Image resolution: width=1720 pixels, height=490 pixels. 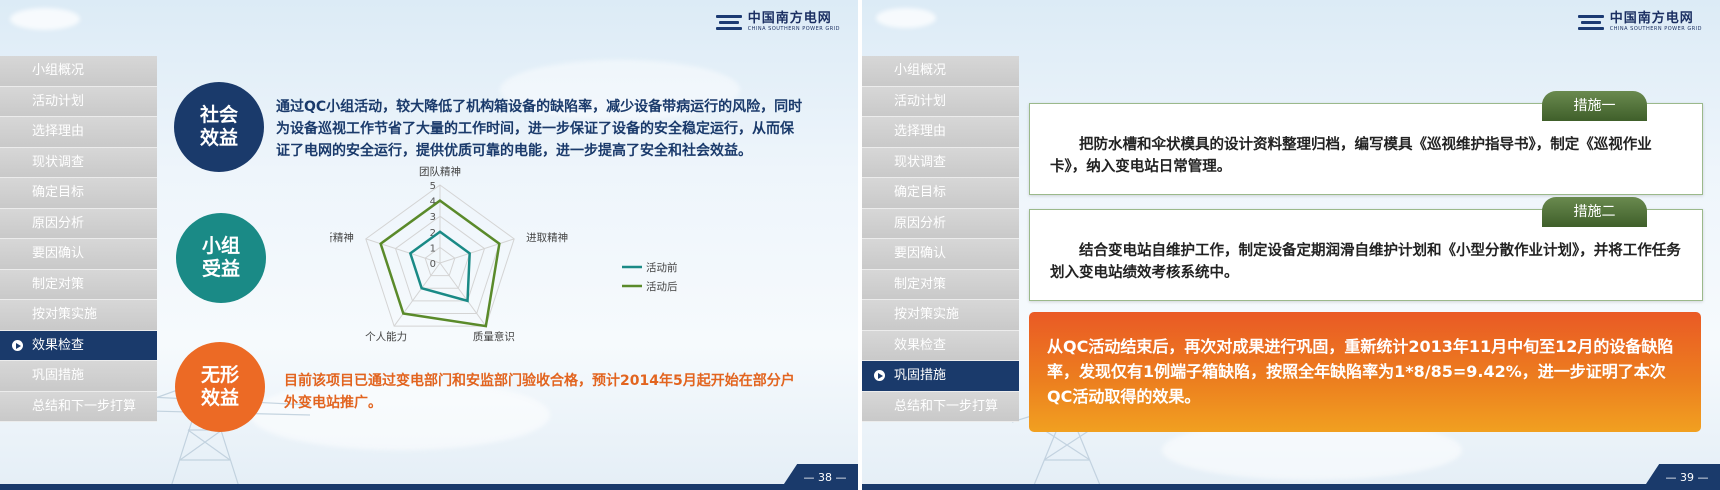 What do you see at coordinates (386, 336) in the screenshot?
I see `radar-axis-label: 个人能力` at bounding box center [386, 336].